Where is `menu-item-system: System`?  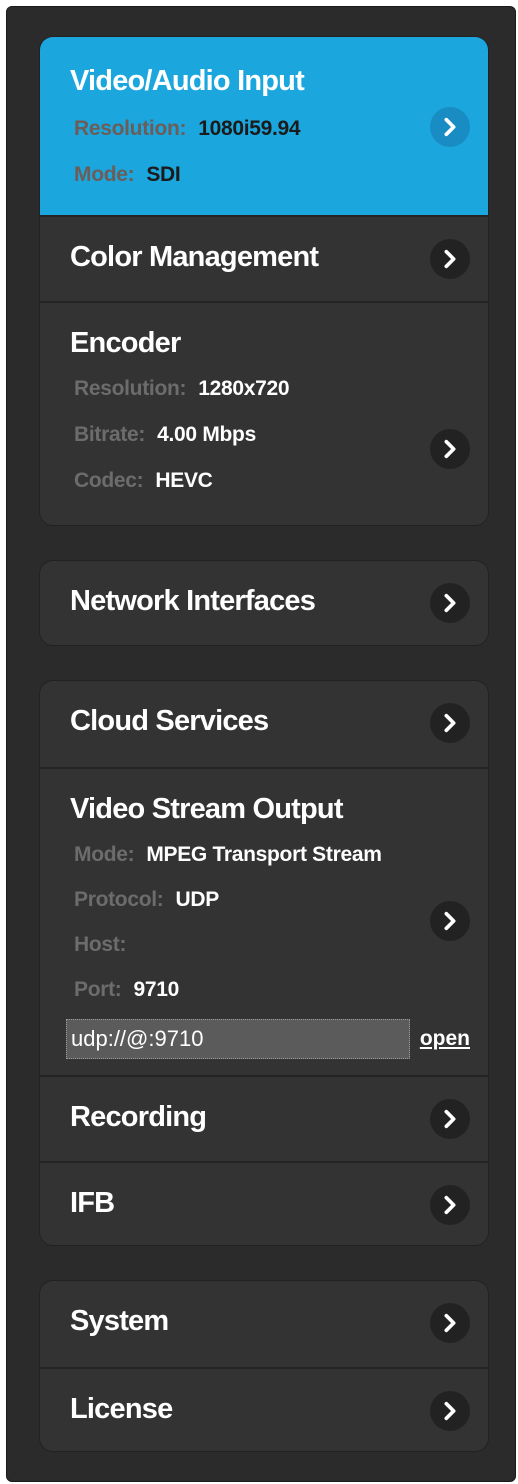
menu-item-system: System is located at coordinates (264, 1324).